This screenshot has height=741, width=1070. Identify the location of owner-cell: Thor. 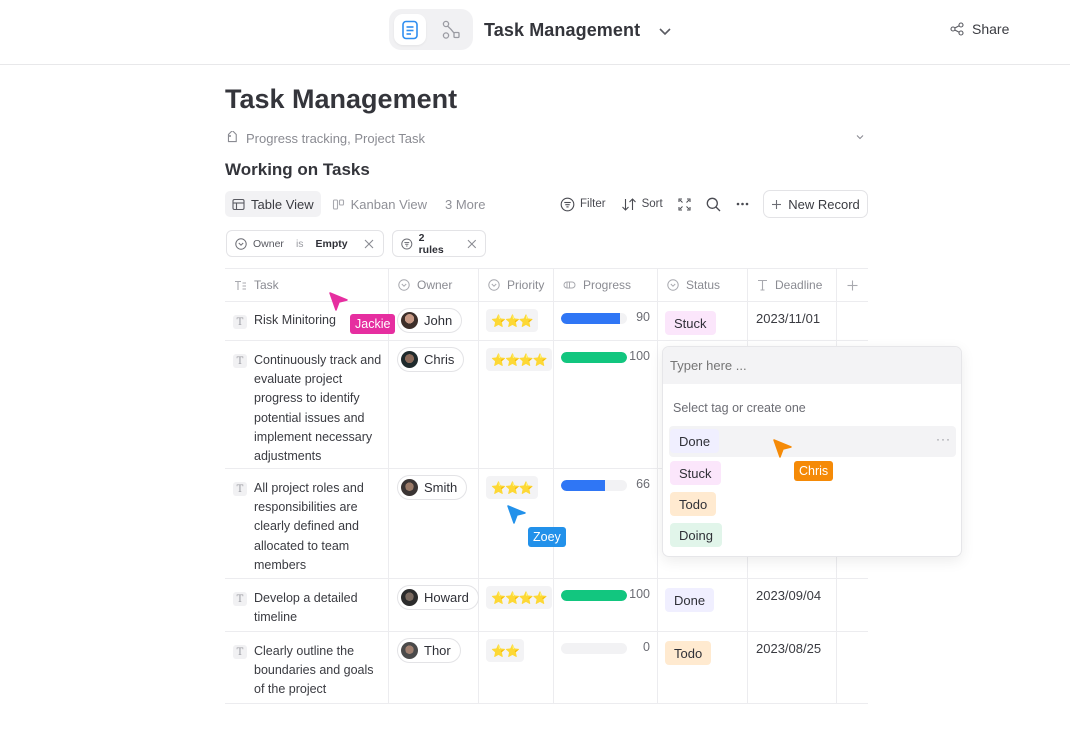
(434, 667).